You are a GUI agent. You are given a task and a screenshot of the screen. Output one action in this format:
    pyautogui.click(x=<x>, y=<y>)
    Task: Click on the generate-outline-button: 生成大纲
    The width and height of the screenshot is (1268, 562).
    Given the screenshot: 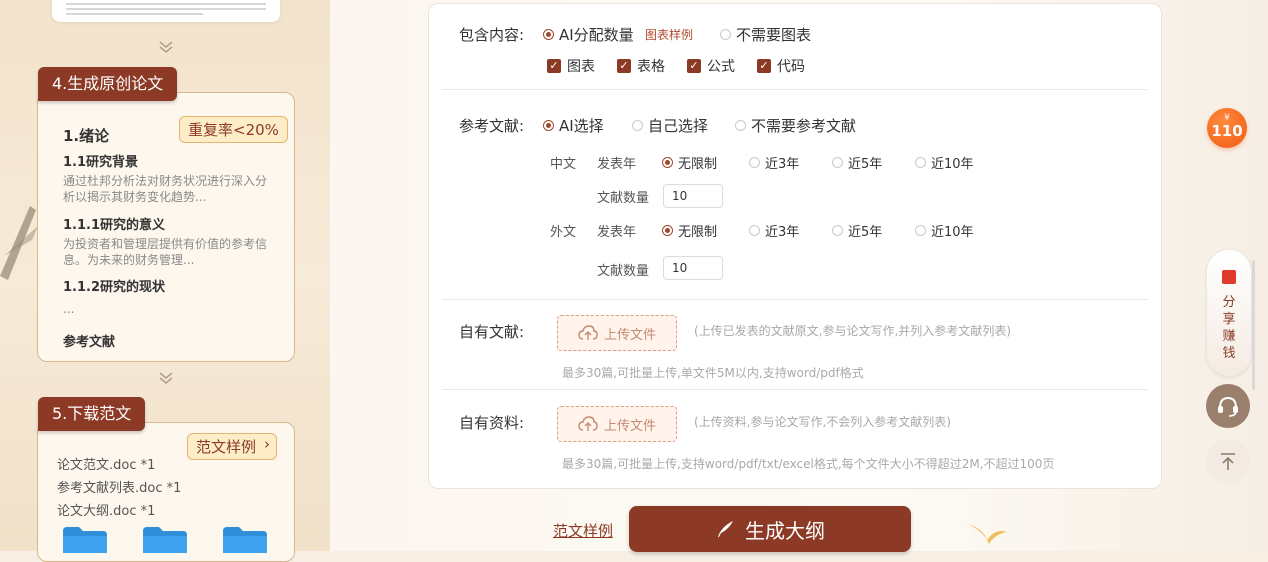 What is the action you would take?
    pyautogui.click(x=770, y=529)
    